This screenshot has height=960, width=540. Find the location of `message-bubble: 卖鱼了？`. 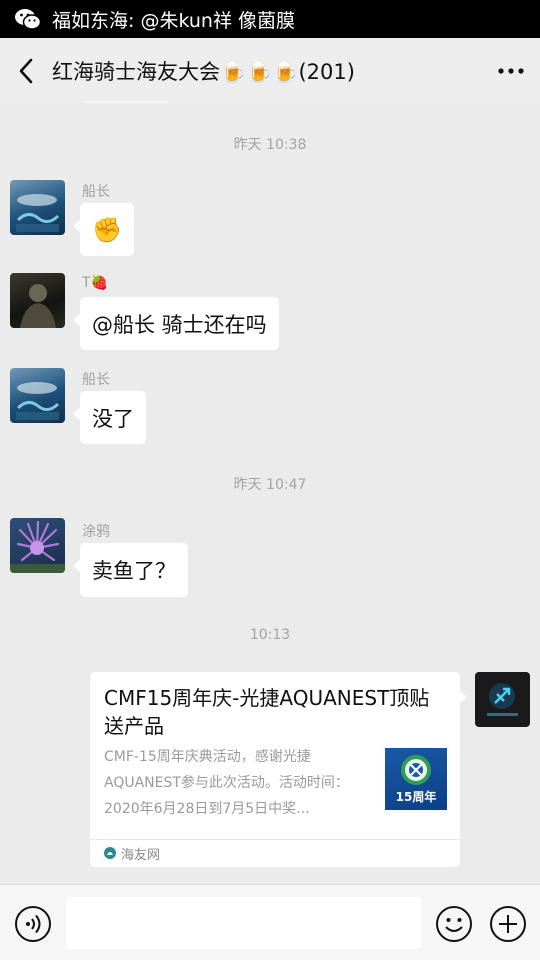

message-bubble: 卖鱼了？ is located at coordinates (130, 570).